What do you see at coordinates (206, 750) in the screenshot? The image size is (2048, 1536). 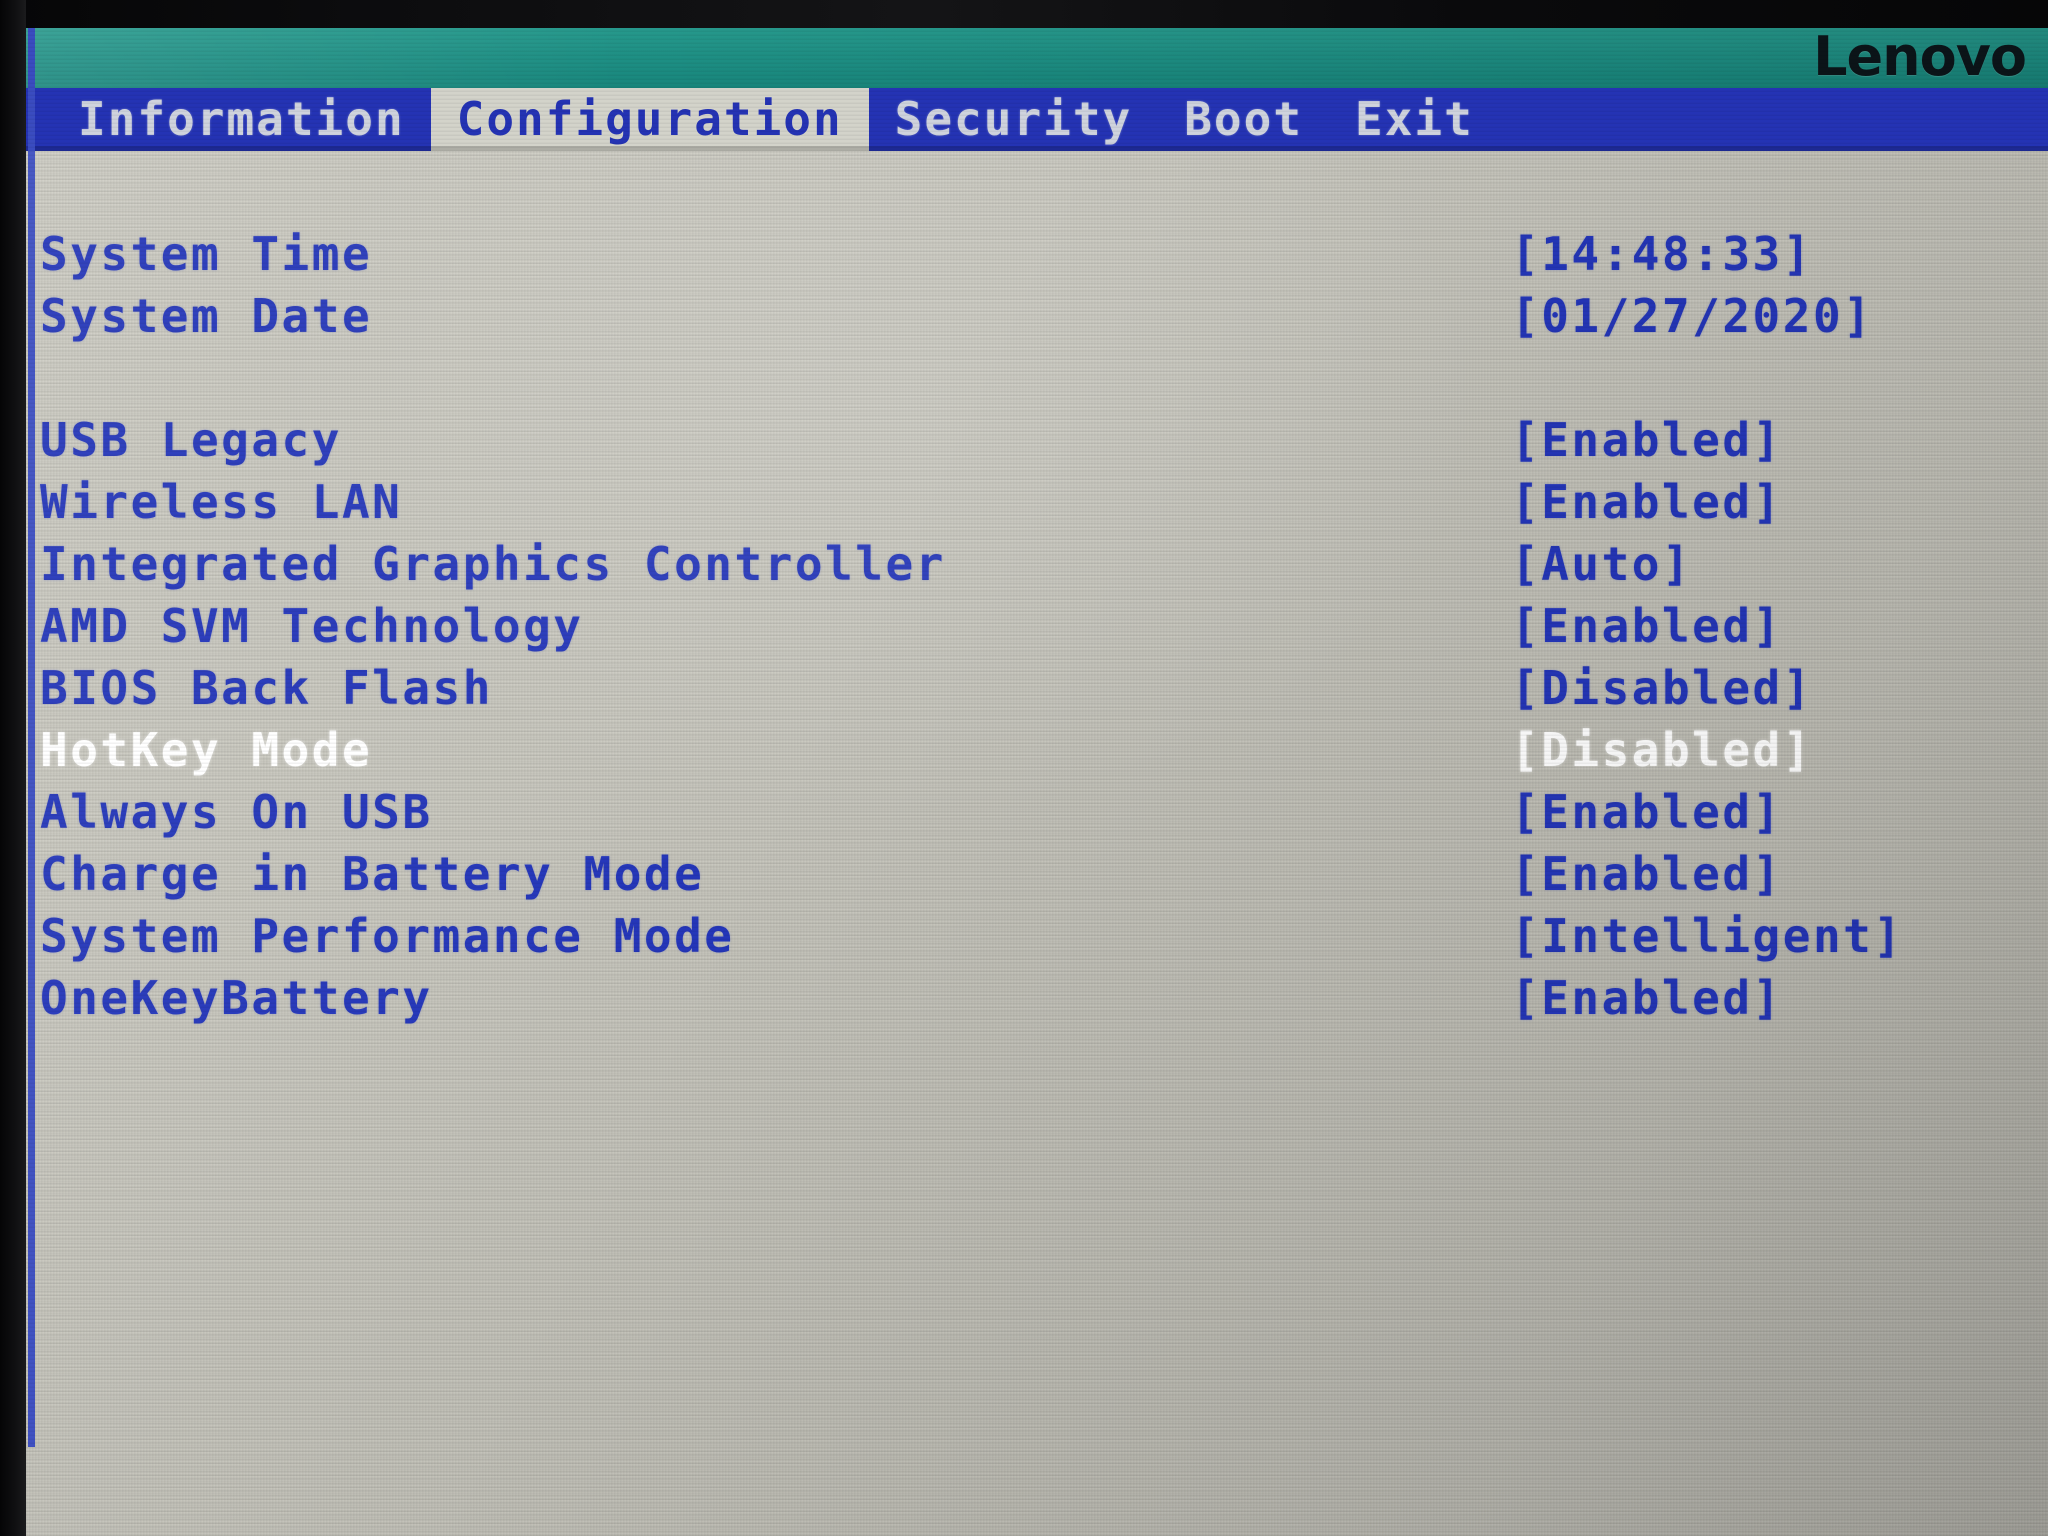 I see `setting-label: HotKey Mode` at bounding box center [206, 750].